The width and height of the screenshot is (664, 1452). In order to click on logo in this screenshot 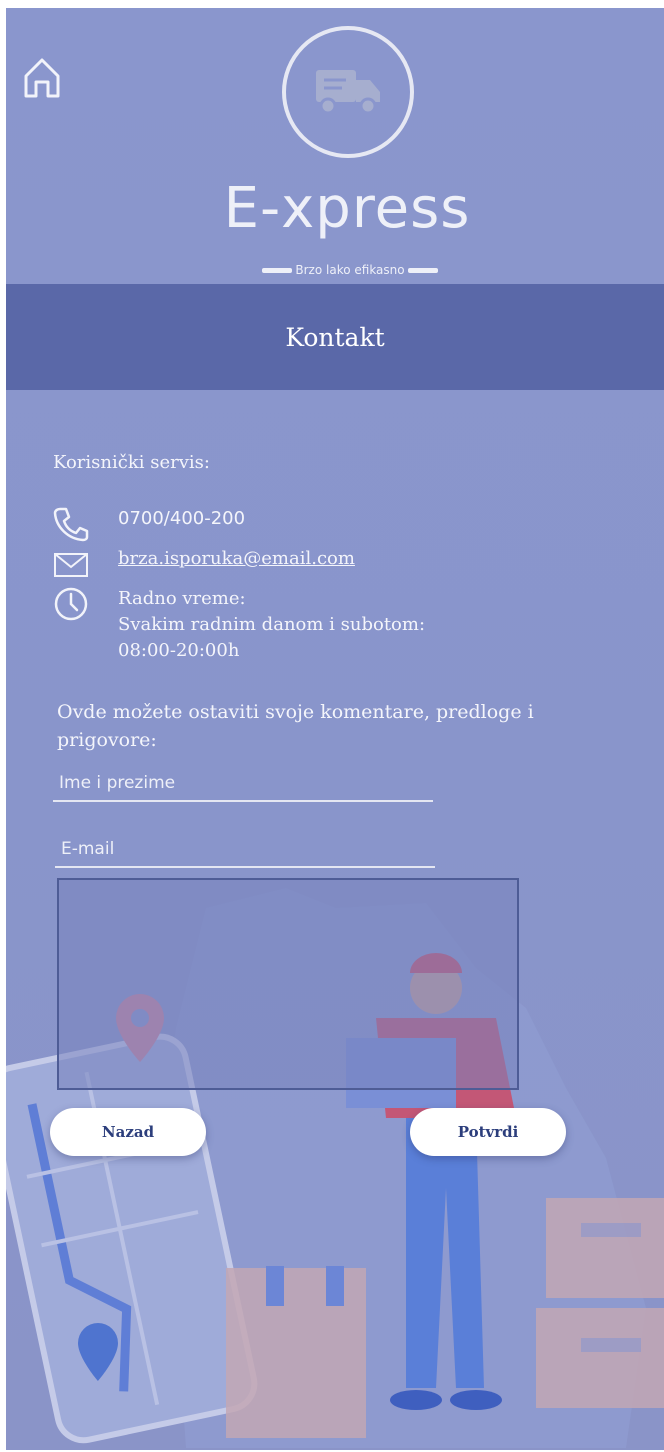, I will do `click(348, 92)`.